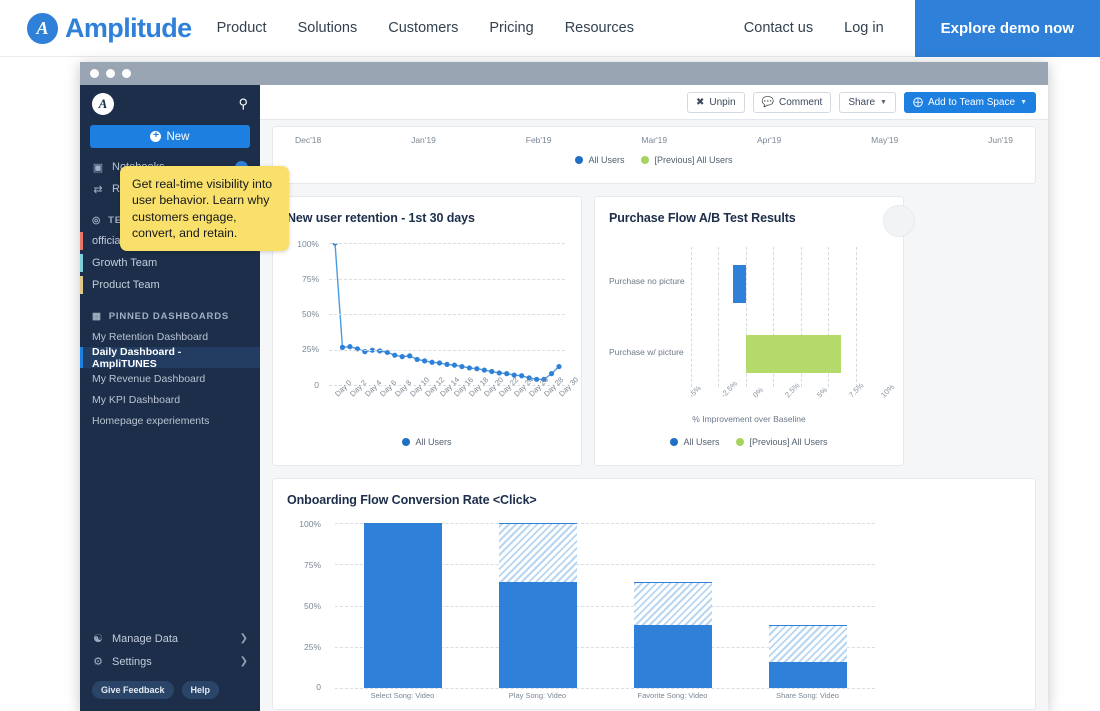  I want to click on xtick-label: May'19, so click(885, 140).